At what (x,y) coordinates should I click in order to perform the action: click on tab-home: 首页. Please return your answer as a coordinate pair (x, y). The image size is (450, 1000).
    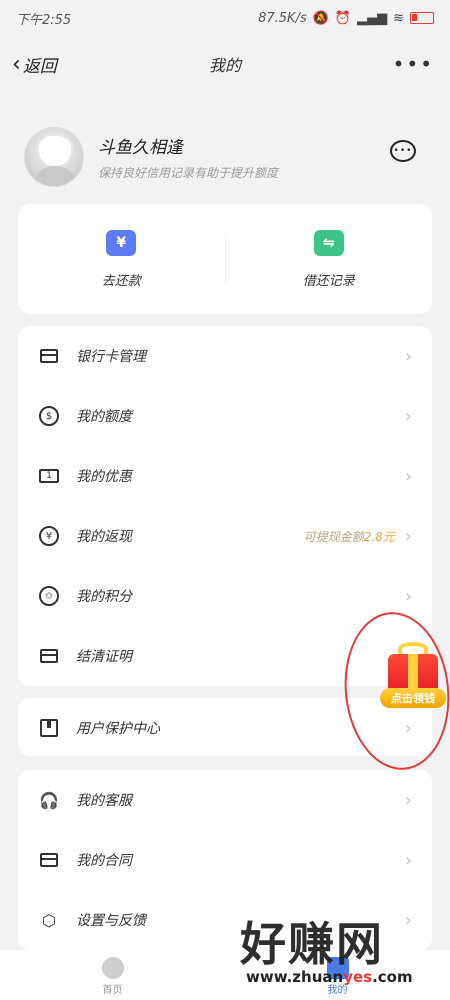
    Looking at the image, I should click on (112, 976).